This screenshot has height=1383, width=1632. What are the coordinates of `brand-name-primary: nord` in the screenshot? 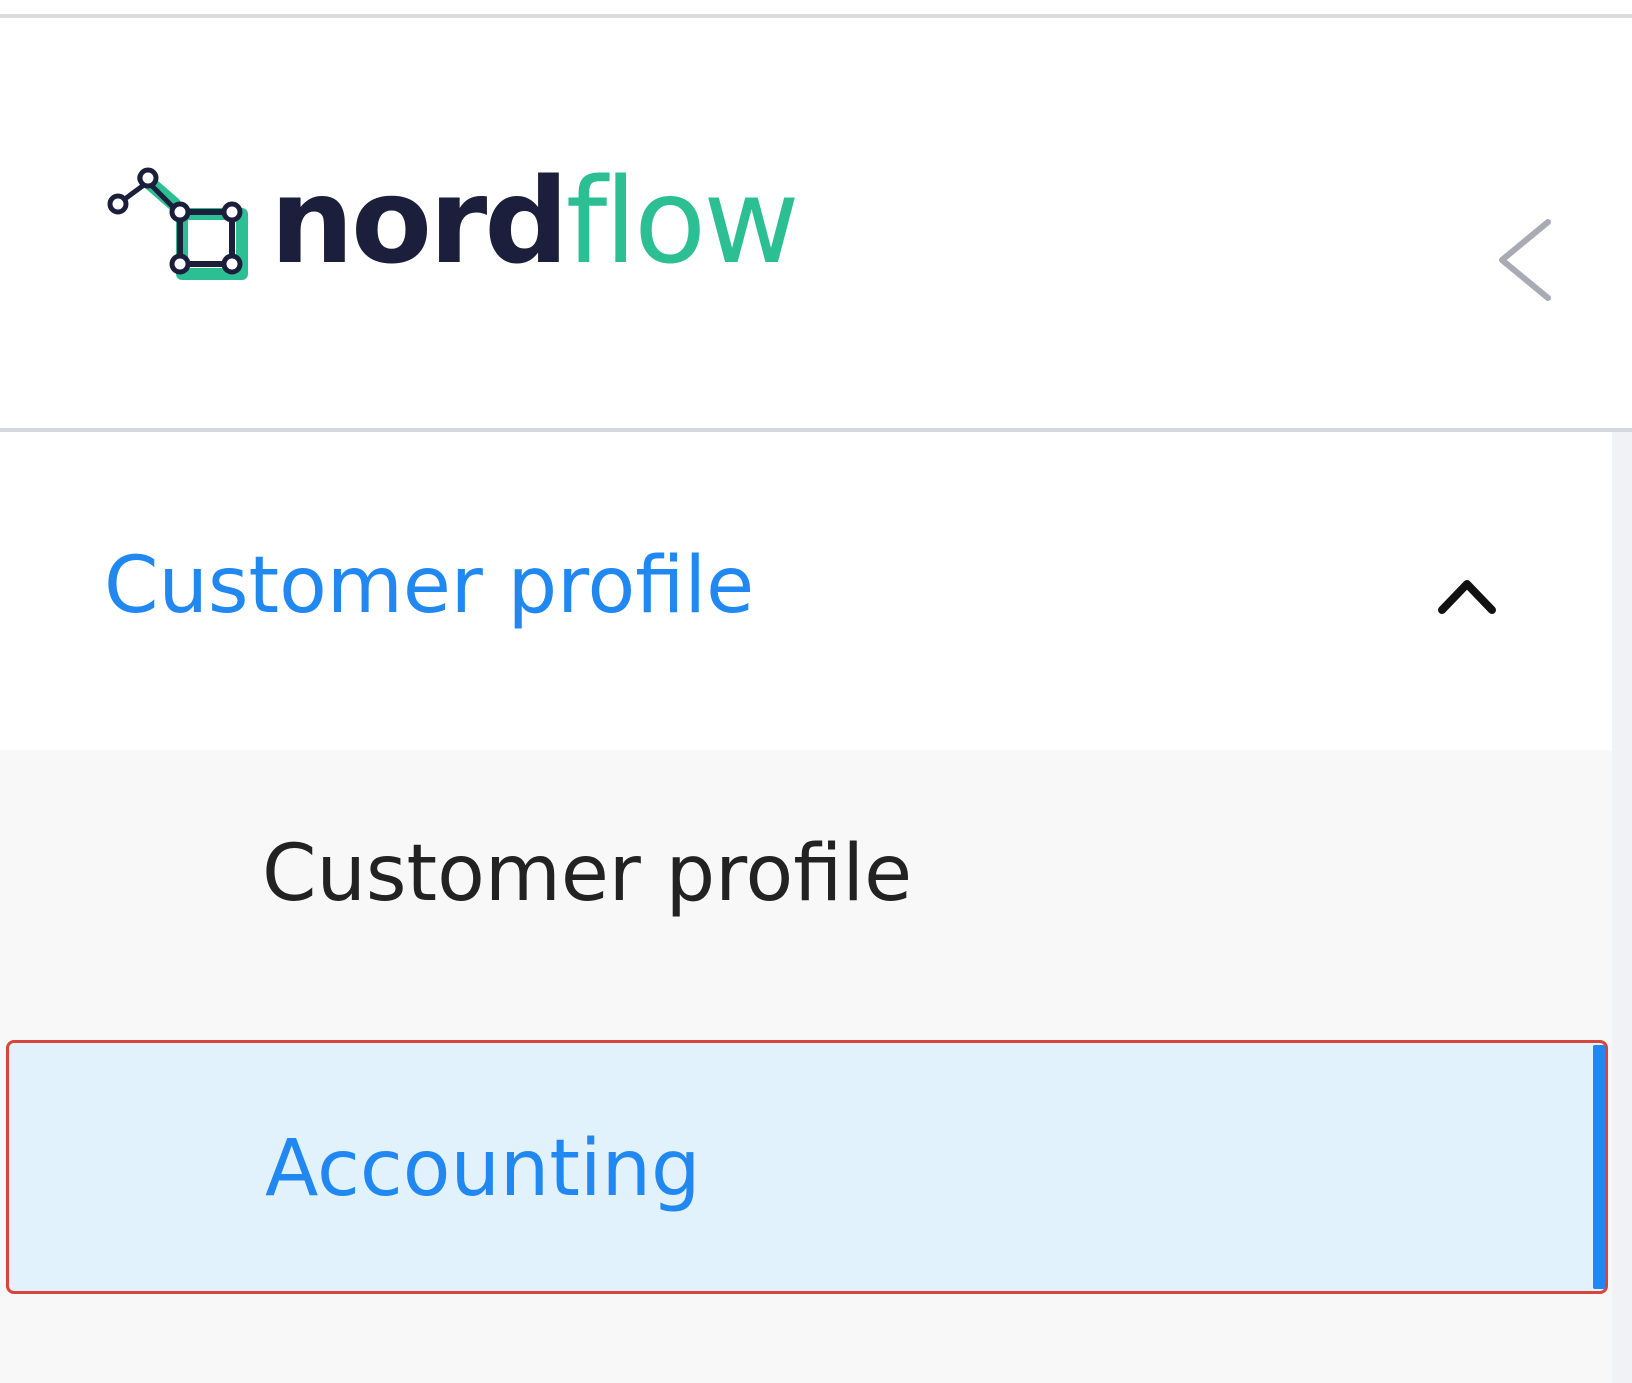 It's located at (419, 221).